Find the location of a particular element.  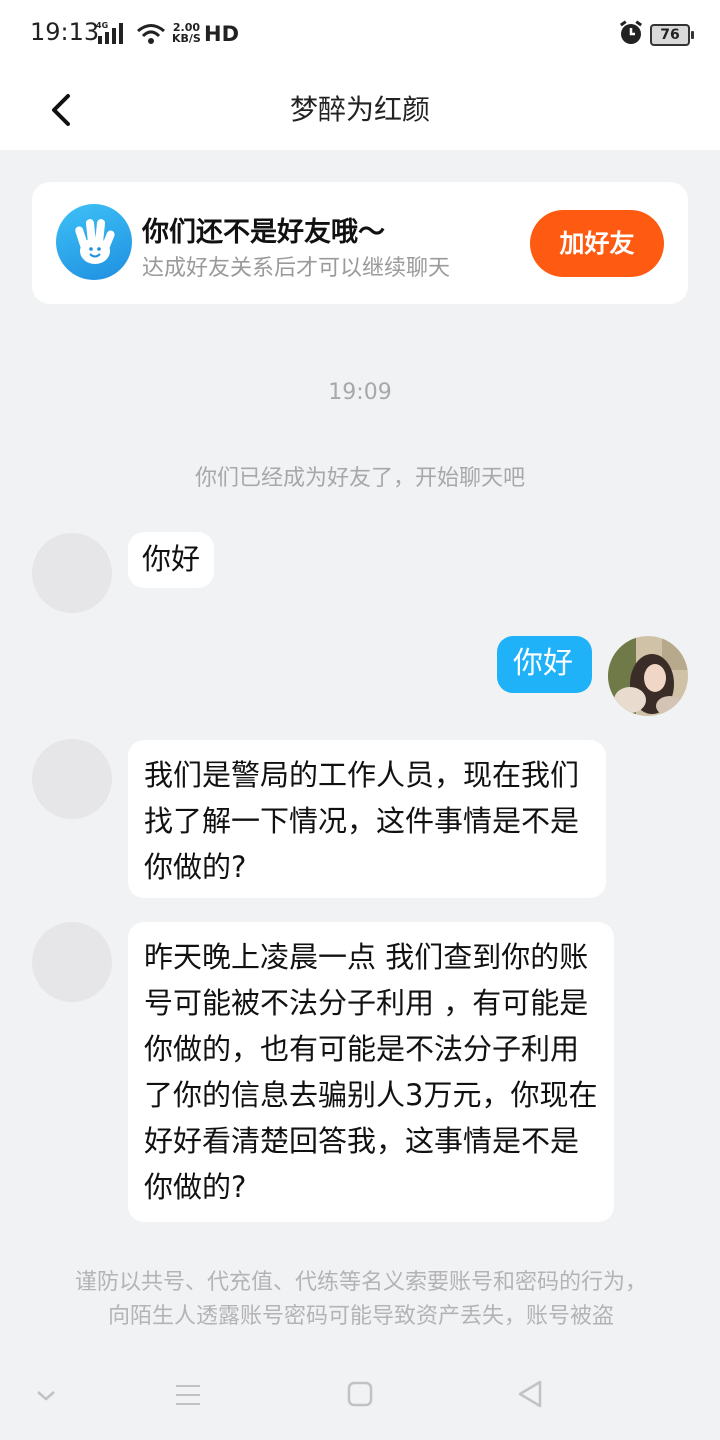

status-bar: 19:13 4G 2.00 KB/S HD 76 is located at coordinates (360, 35).